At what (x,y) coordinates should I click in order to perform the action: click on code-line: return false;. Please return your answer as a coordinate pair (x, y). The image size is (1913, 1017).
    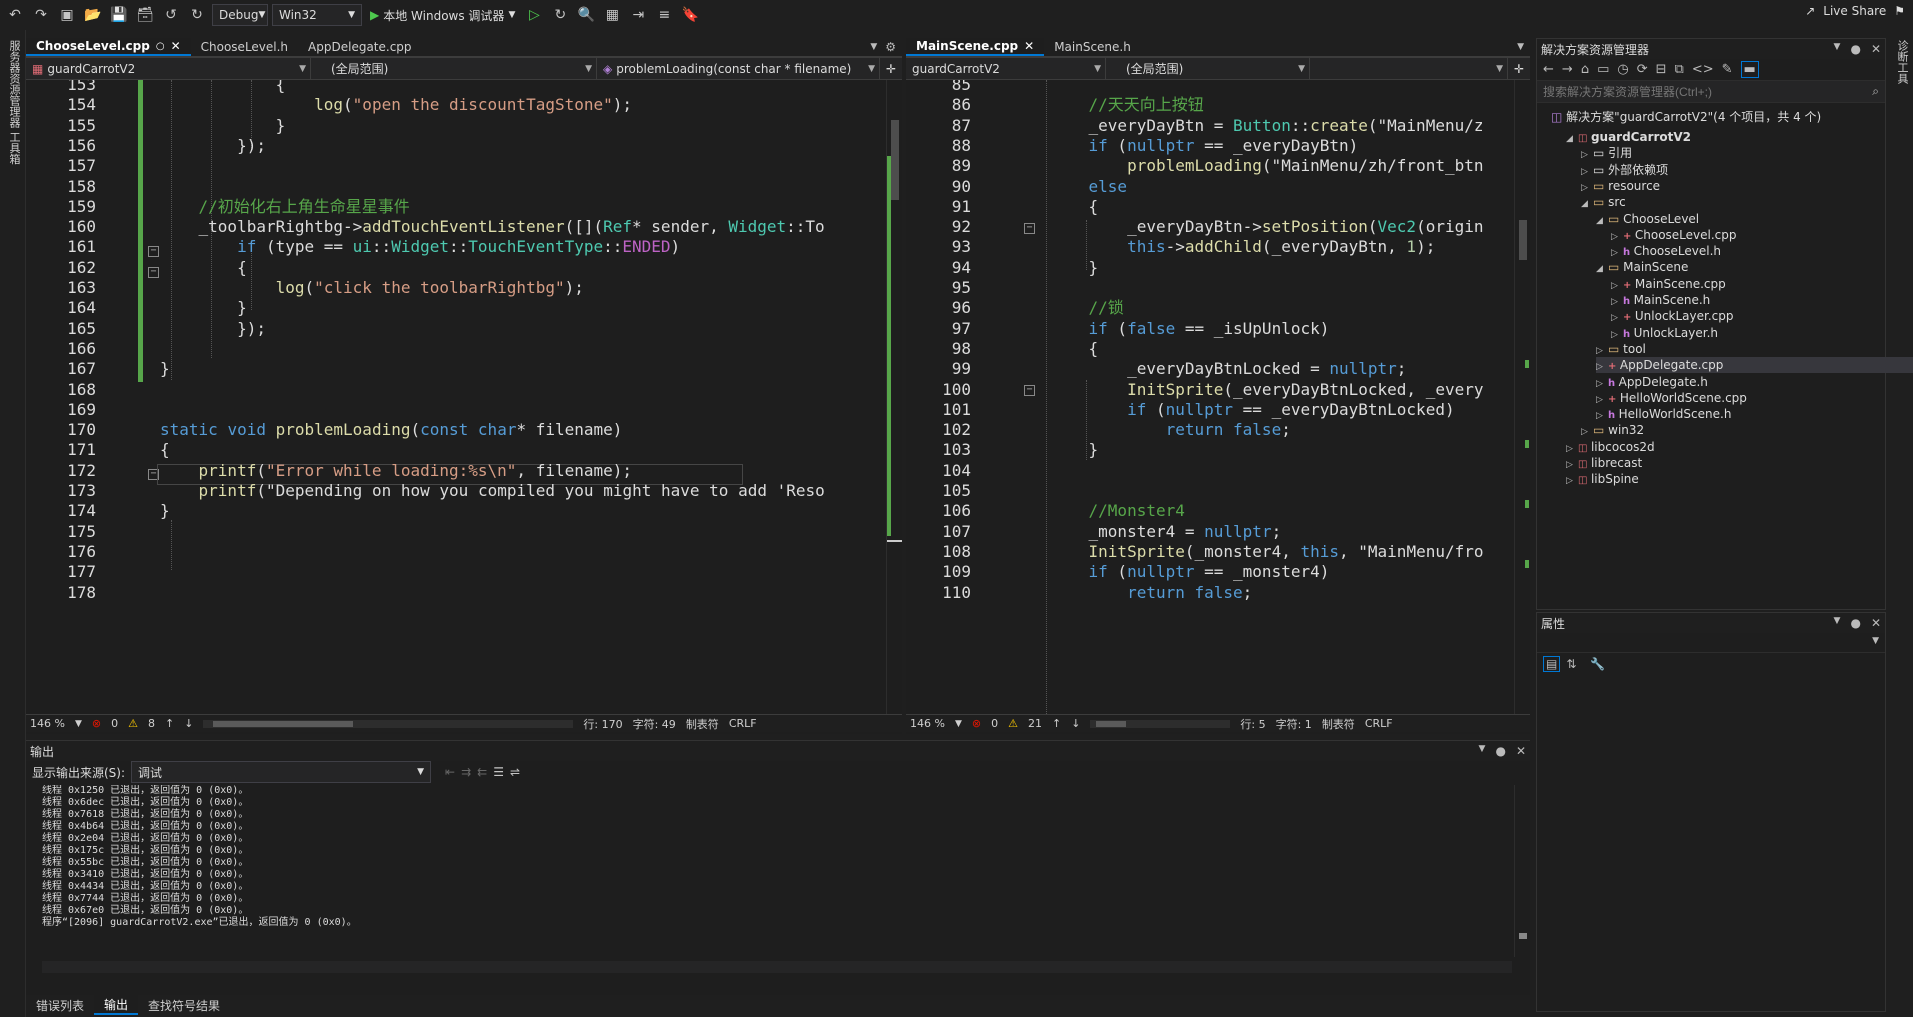
    Looking at the image, I should click on (1151, 592).